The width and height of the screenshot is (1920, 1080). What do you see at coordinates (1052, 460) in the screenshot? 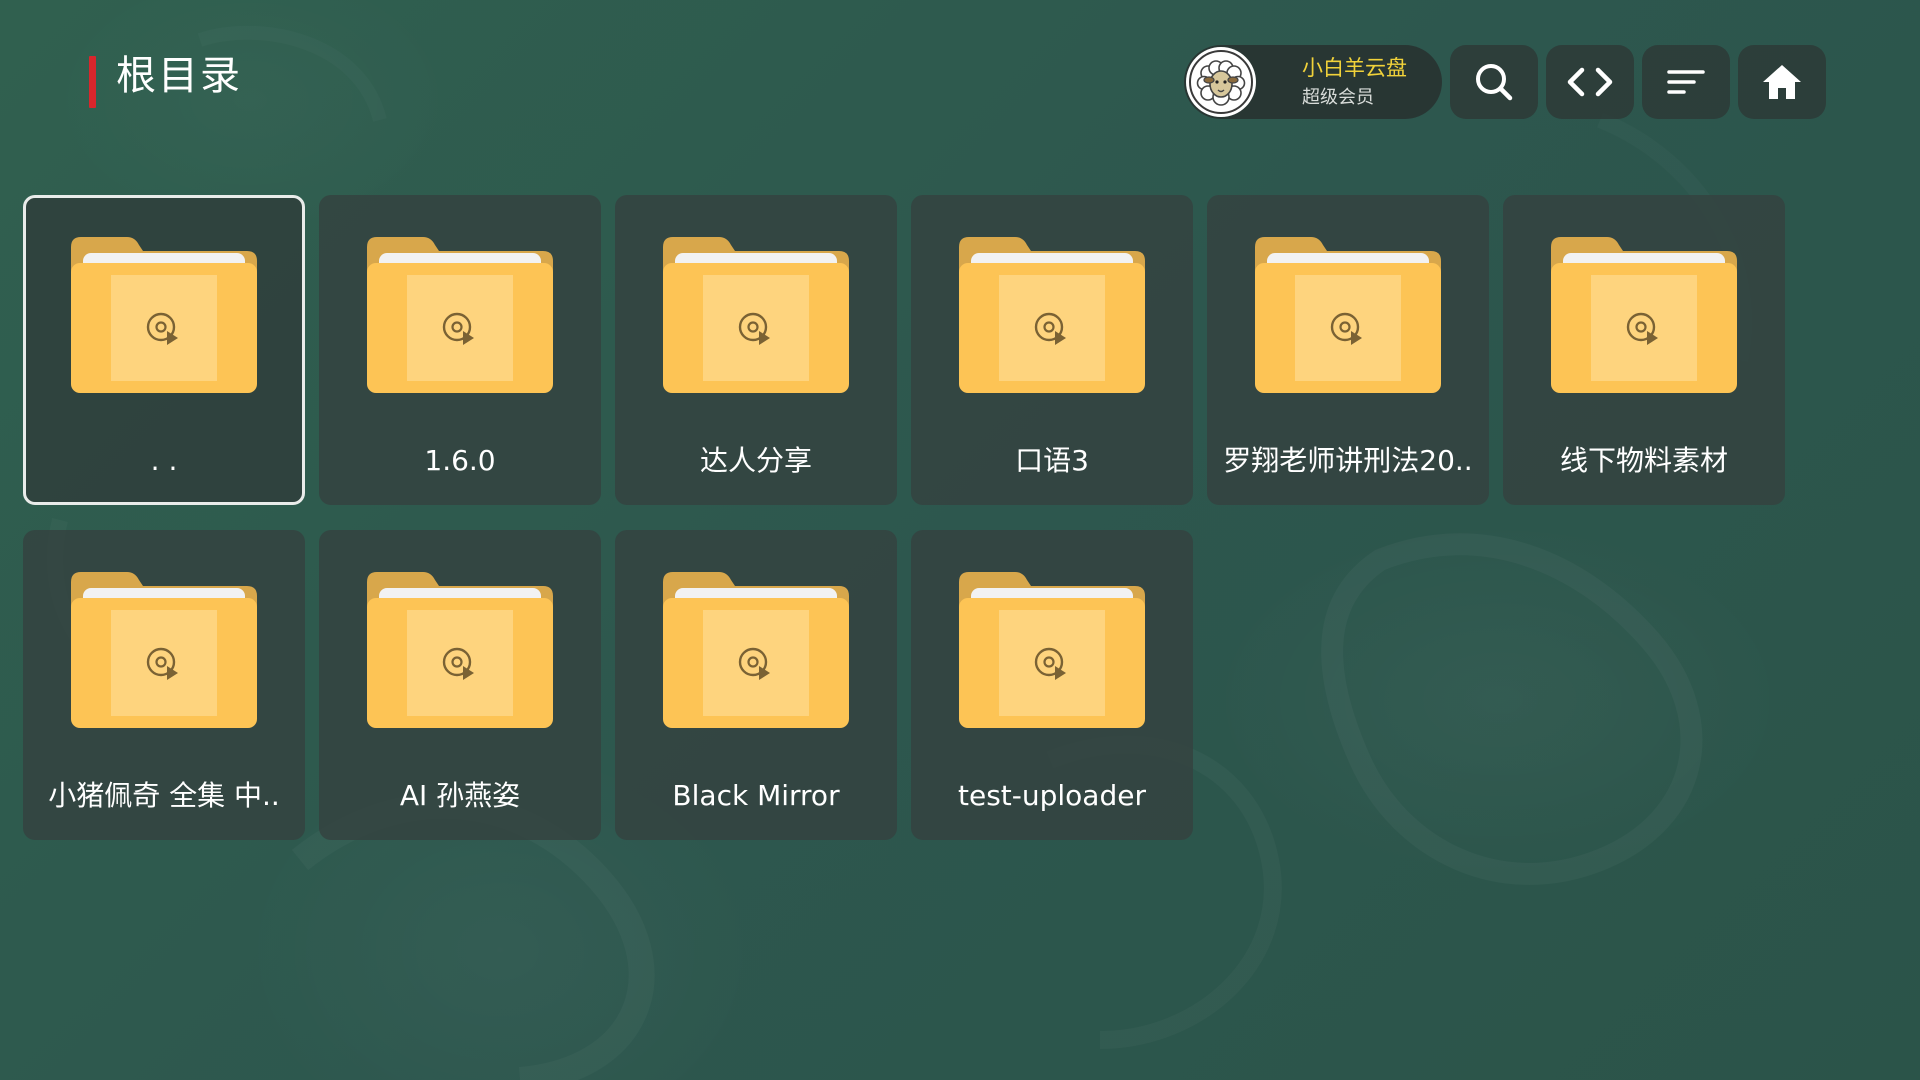
I see `folder-label: 口语3` at bounding box center [1052, 460].